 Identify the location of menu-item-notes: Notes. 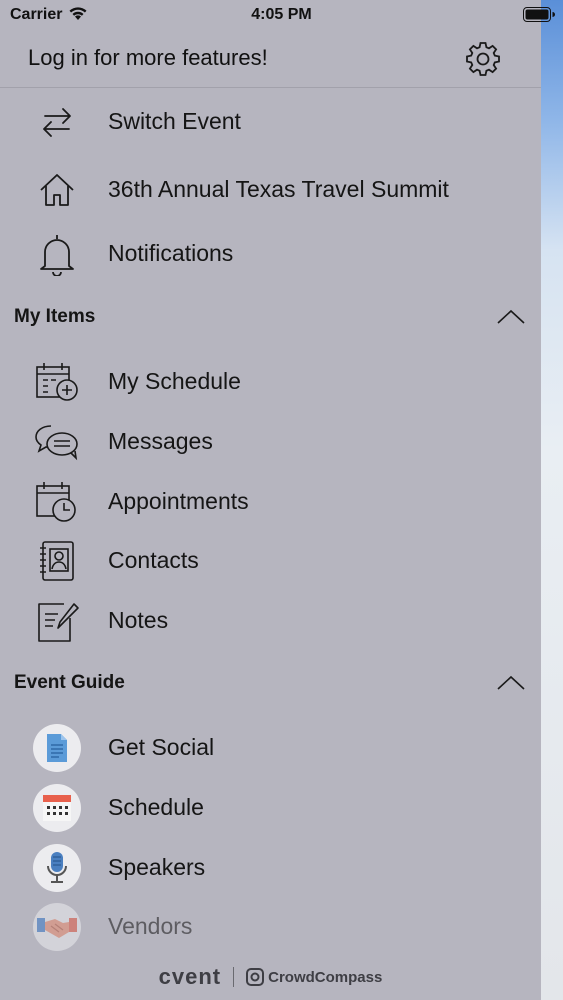
(270, 621).